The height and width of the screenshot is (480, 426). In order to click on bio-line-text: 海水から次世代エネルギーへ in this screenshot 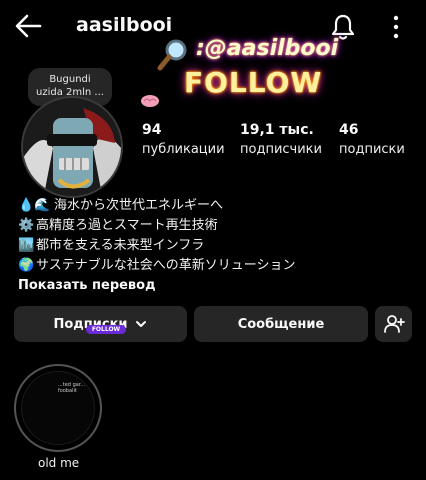, I will do `click(139, 205)`.